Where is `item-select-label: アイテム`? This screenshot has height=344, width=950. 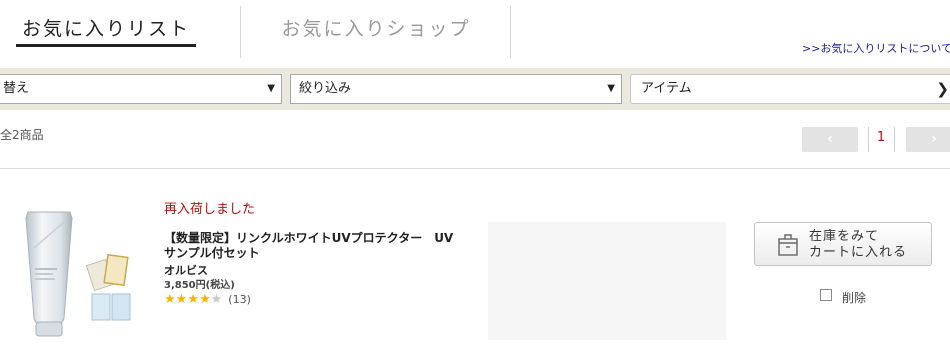
item-select-label: アイテム is located at coordinates (666, 88).